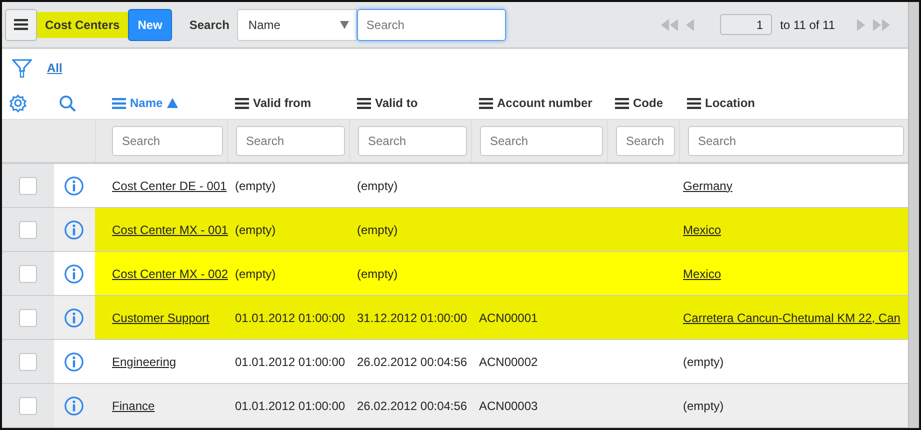  What do you see at coordinates (410, 103) in the screenshot?
I see `column-header: Valid to` at bounding box center [410, 103].